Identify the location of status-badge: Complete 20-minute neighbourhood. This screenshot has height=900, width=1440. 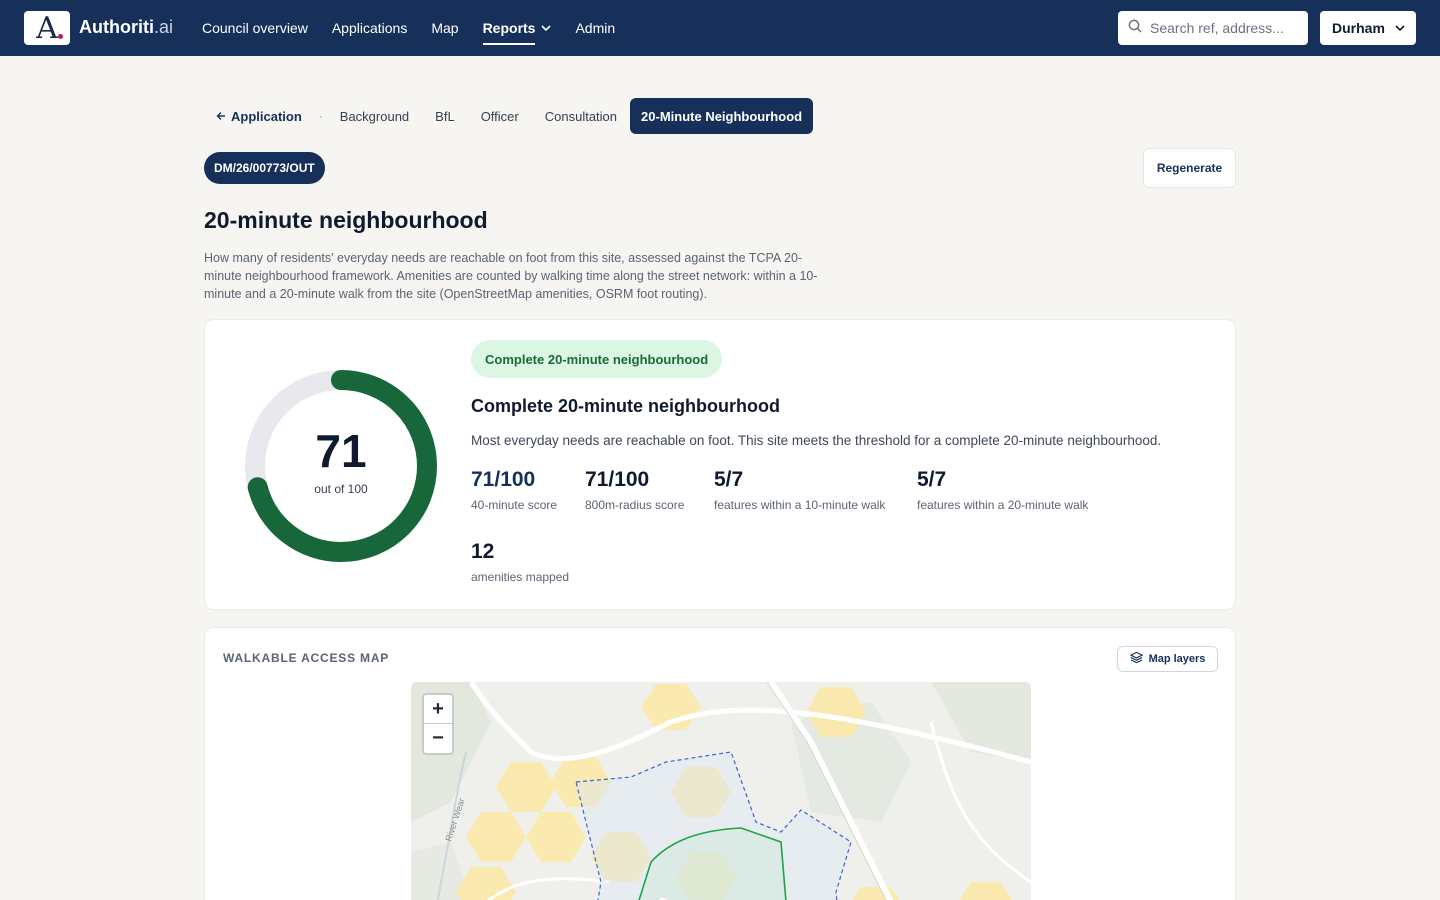
(597, 359).